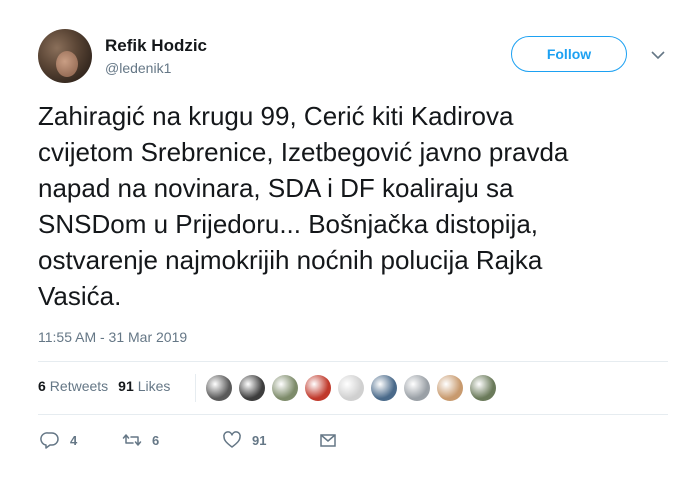  I want to click on author-name: Refik Hodzic, so click(156, 46).